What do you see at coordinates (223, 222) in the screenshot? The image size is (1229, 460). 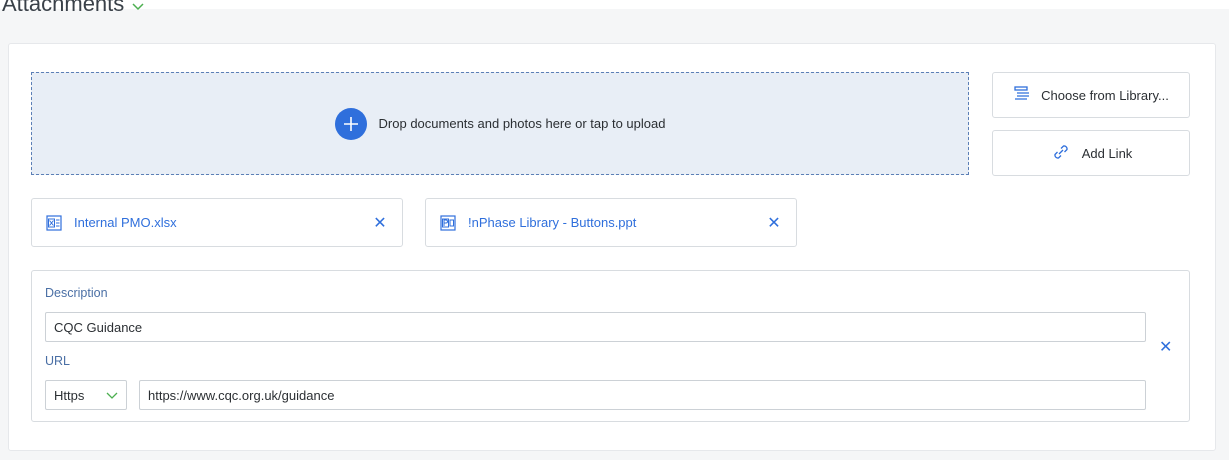 I see `attachment-name: Internal PMO.xlsx` at bounding box center [223, 222].